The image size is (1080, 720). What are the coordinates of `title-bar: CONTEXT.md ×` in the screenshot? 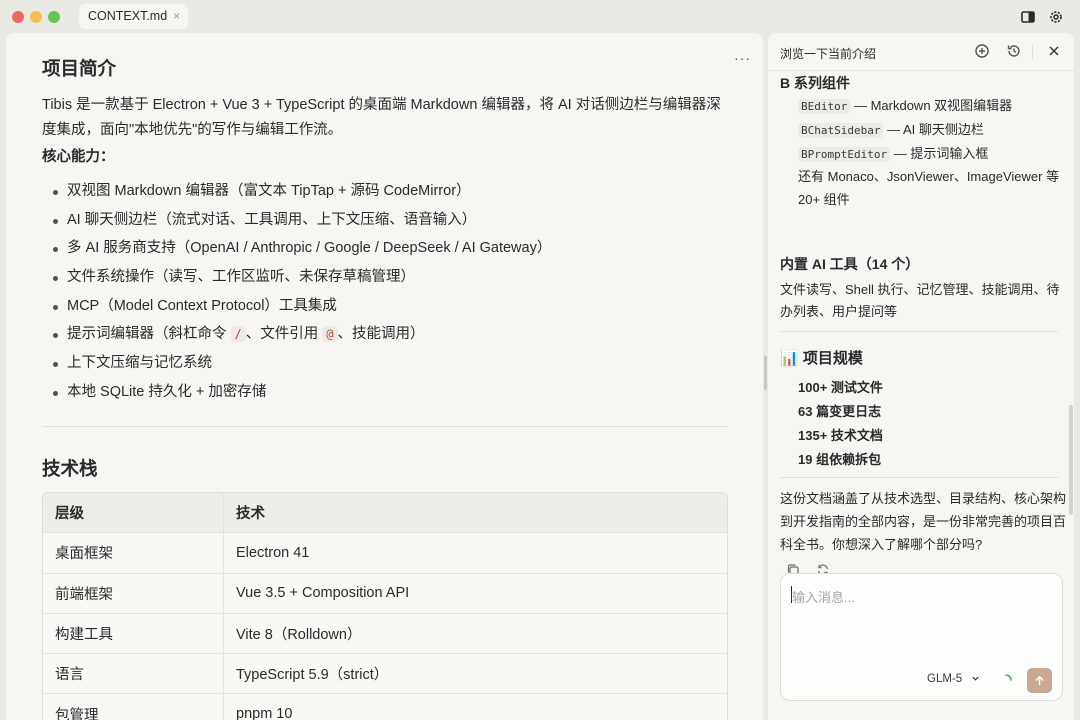 It's located at (540, 16).